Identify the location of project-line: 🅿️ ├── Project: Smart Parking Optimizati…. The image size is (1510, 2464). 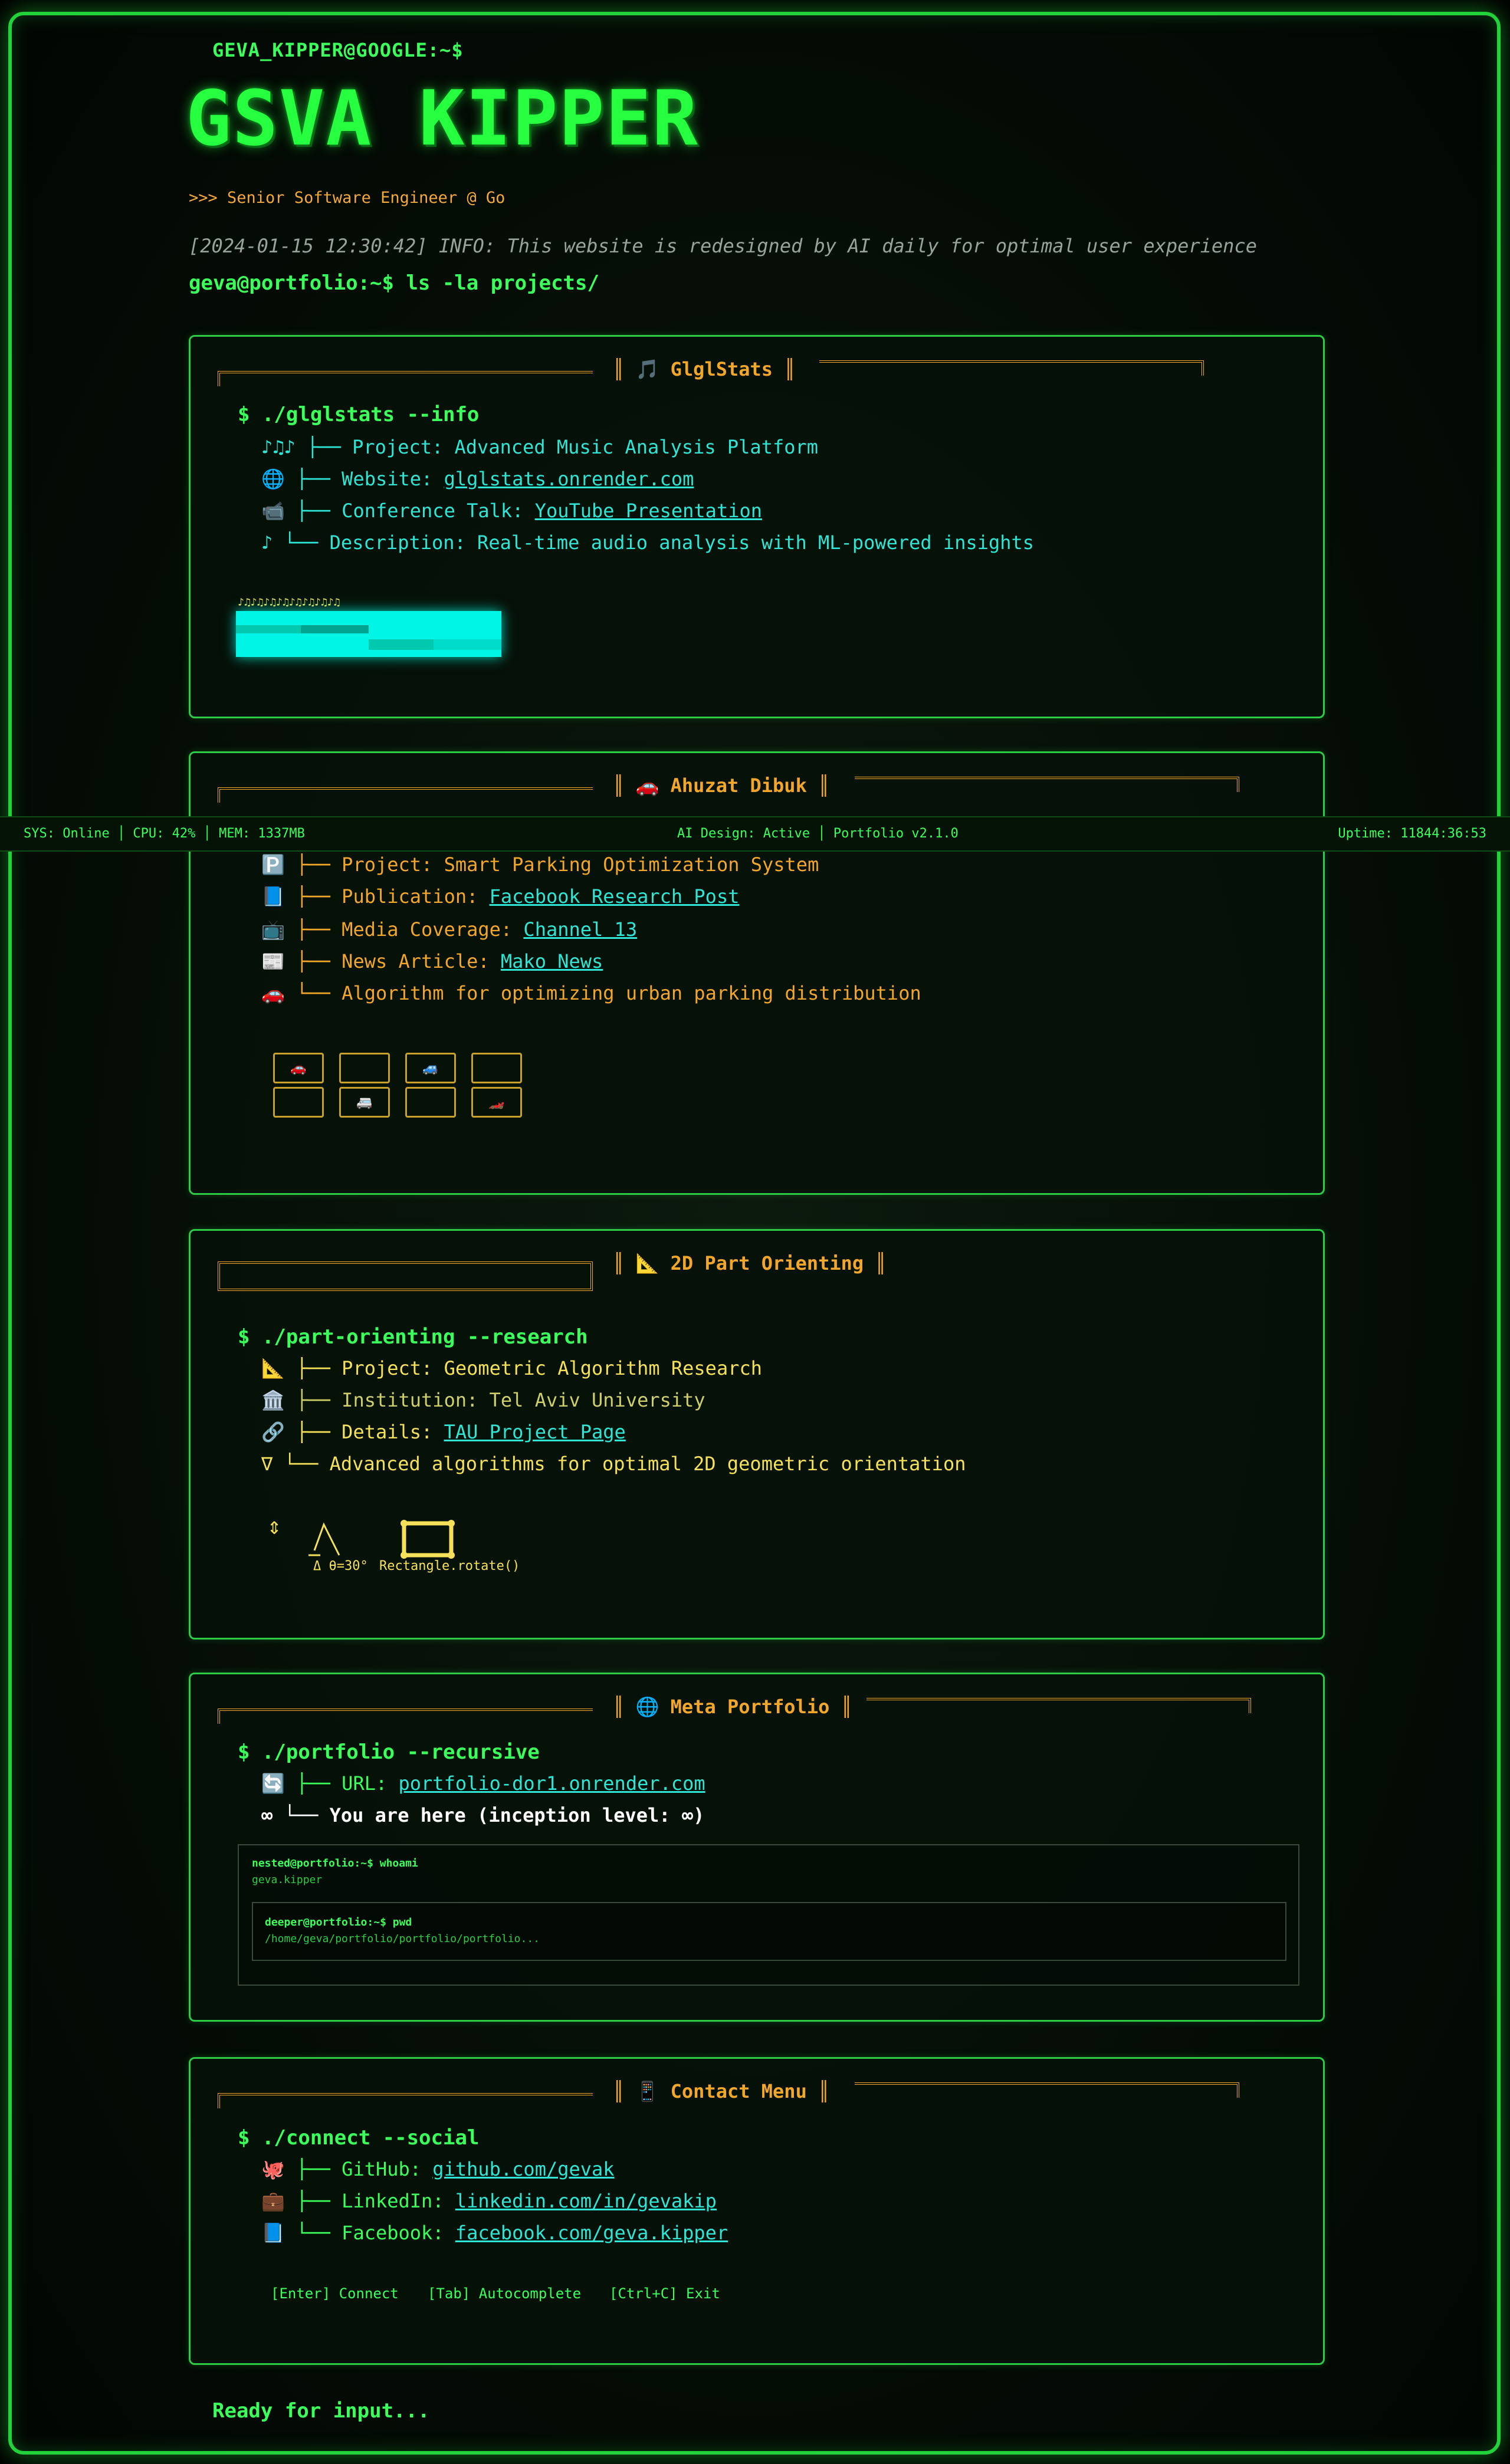
(540, 865).